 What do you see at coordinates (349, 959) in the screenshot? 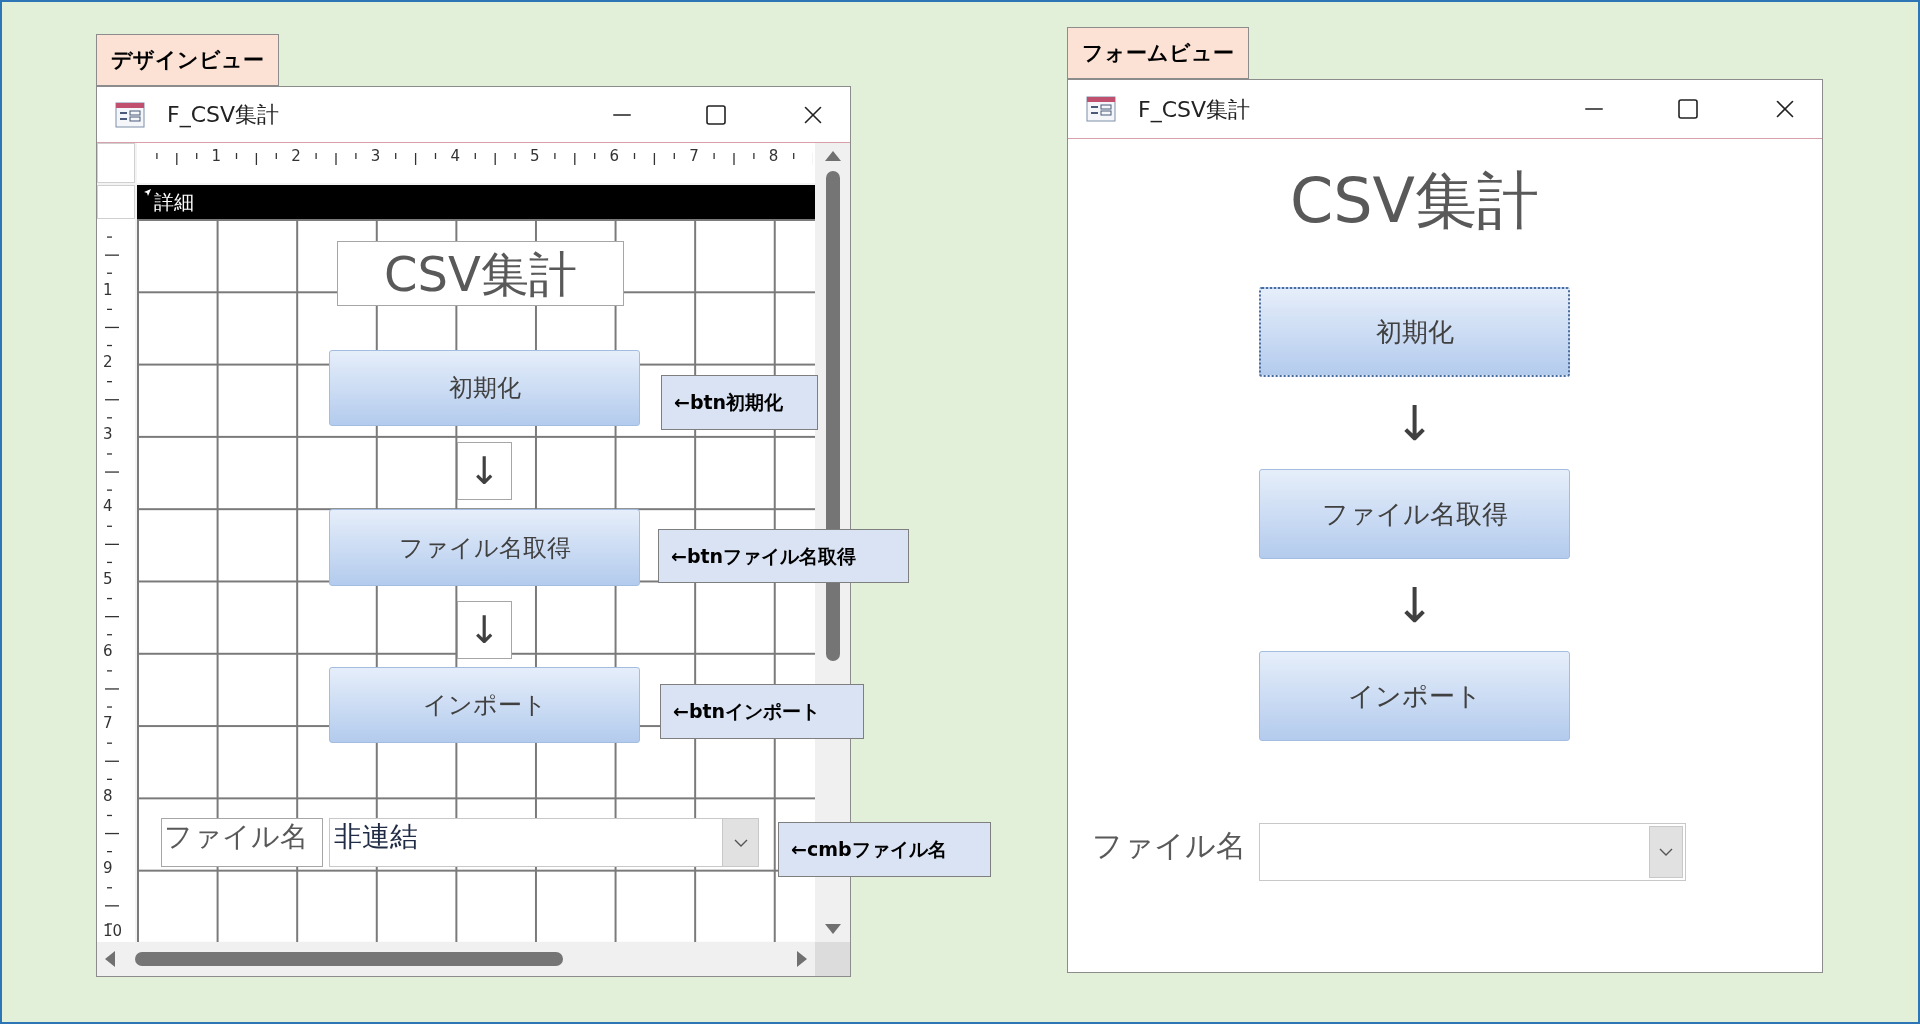
I see `scroll-thumb` at bounding box center [349, 959].